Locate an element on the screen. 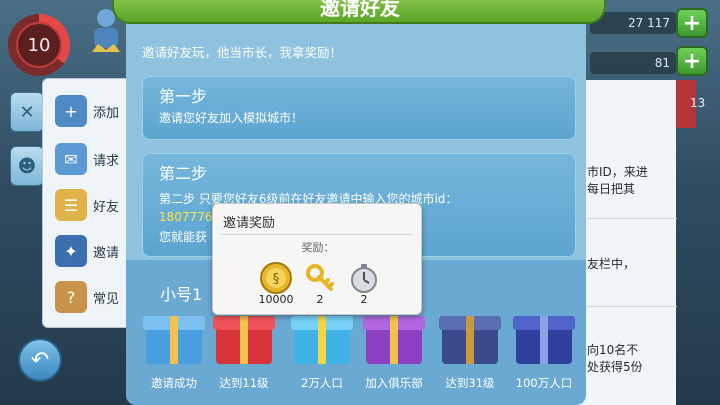 This screenshot has width=720, height=405. milestone-label: 100万人口 is located at coordinates (544, 383).